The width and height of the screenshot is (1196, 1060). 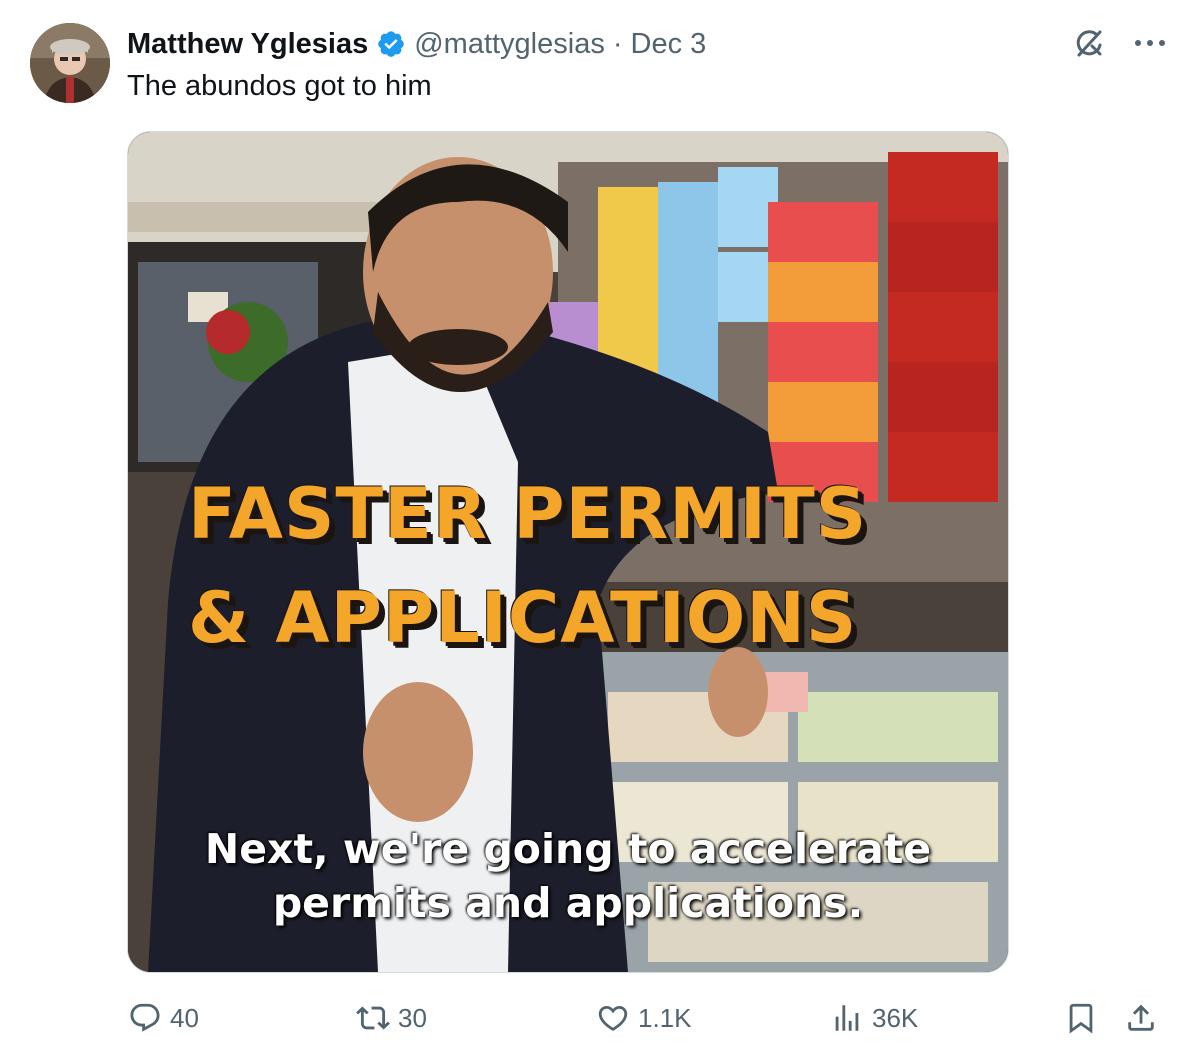 I want to click on reply-icon, so click(x=145, y=1017).